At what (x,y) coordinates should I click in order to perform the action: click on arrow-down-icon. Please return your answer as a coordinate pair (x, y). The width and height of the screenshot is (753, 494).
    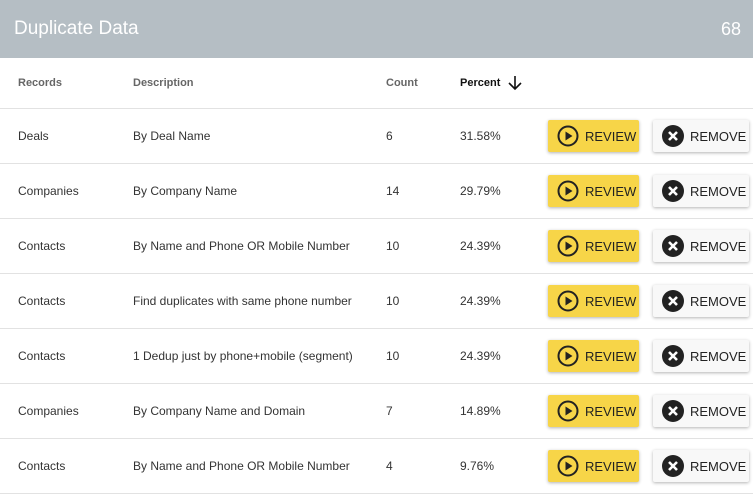
    Looking at the image, I should click on (515, 83).